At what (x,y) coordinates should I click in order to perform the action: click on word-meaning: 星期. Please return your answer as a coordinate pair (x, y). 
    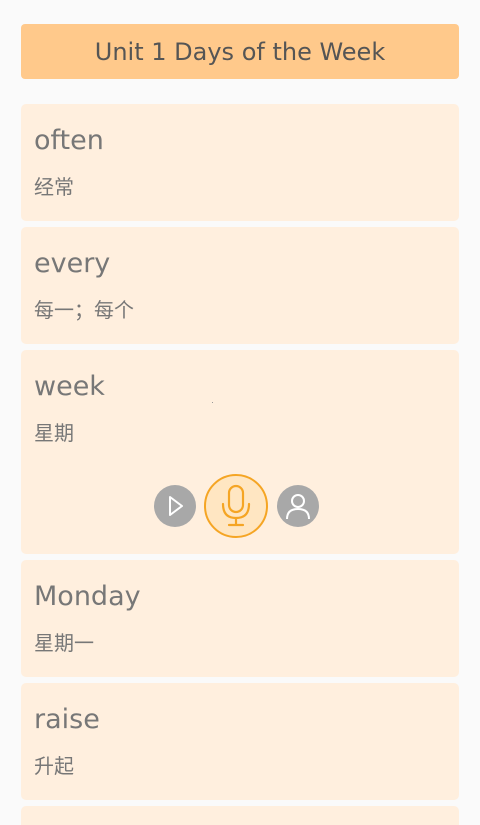
    Looking at the image, I should click on (54, 433).